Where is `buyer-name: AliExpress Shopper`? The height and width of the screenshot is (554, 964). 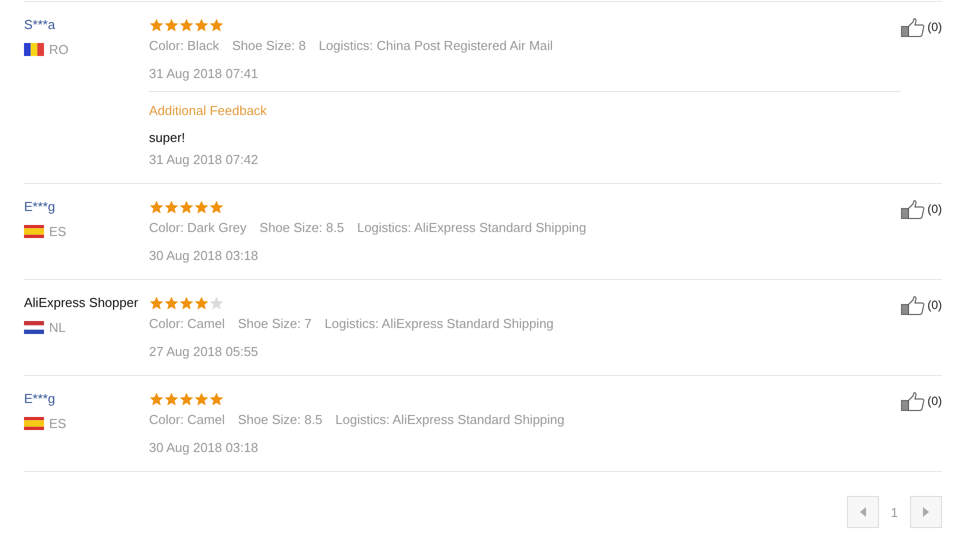
buyer-name: AliExpress Shopper is located at coordinates (82, 303).